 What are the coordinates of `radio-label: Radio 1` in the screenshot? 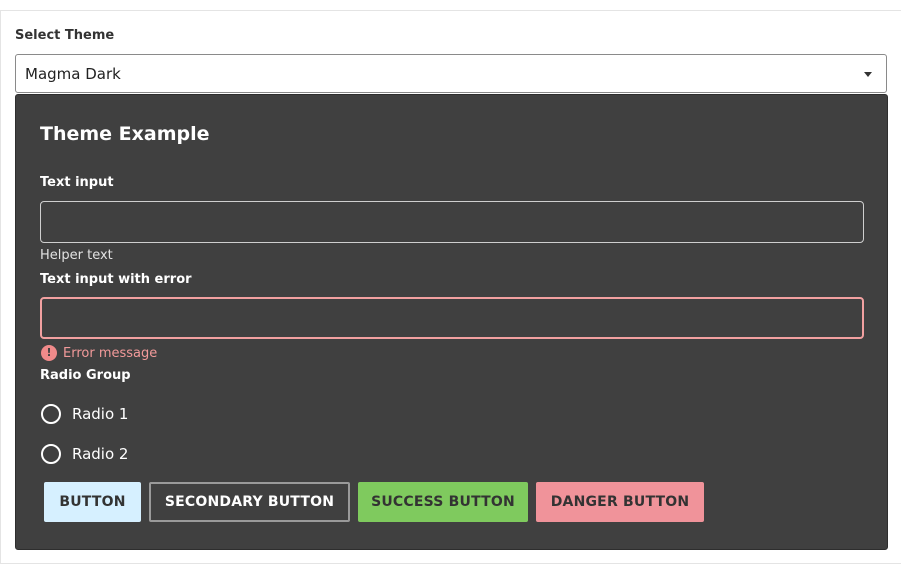 It's located at (100, 414).